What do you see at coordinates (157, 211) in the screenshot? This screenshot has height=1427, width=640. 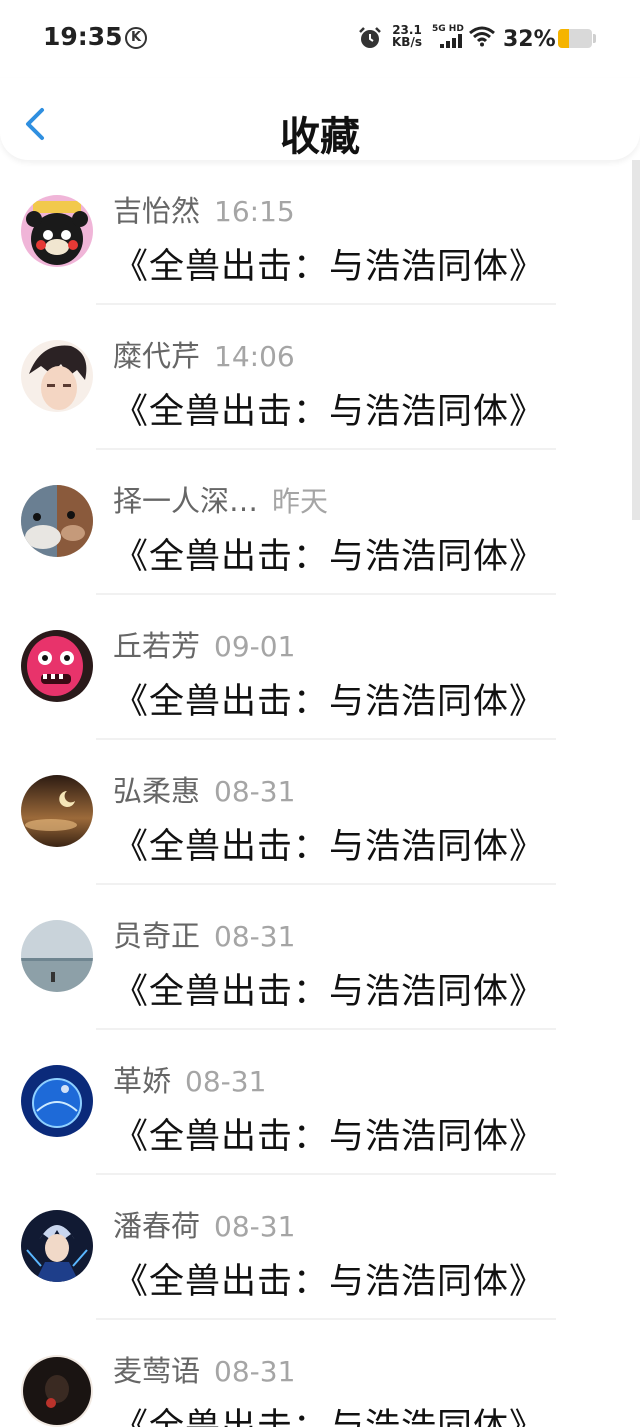 I see `sender-name: 吉怡然` at bounding box center [157, 211].